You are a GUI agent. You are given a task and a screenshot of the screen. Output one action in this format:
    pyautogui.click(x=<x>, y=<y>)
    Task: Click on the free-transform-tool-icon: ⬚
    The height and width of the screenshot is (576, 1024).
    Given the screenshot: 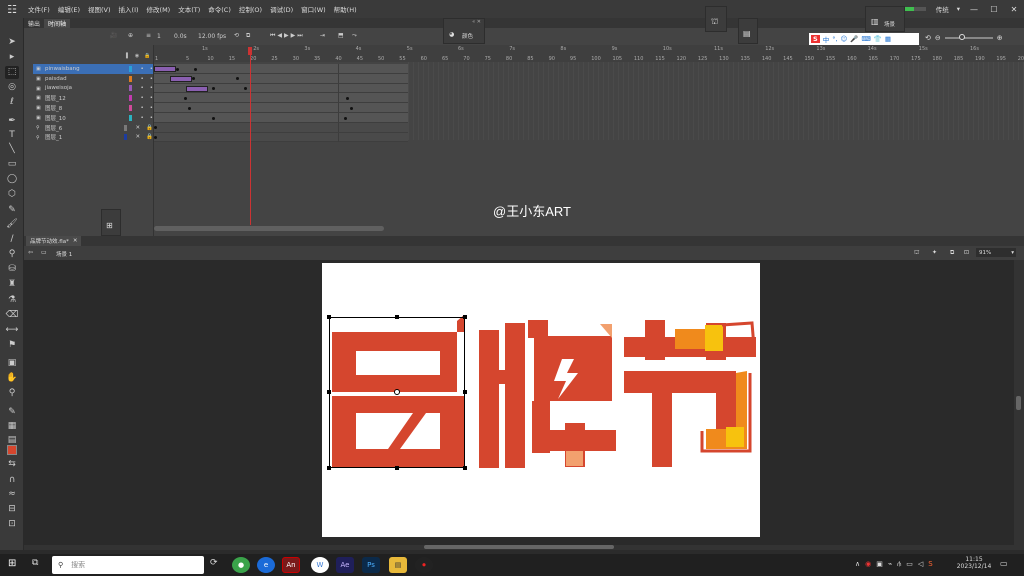 What is the action you would take?
    pyautogui.click(x=12, y=72)
    